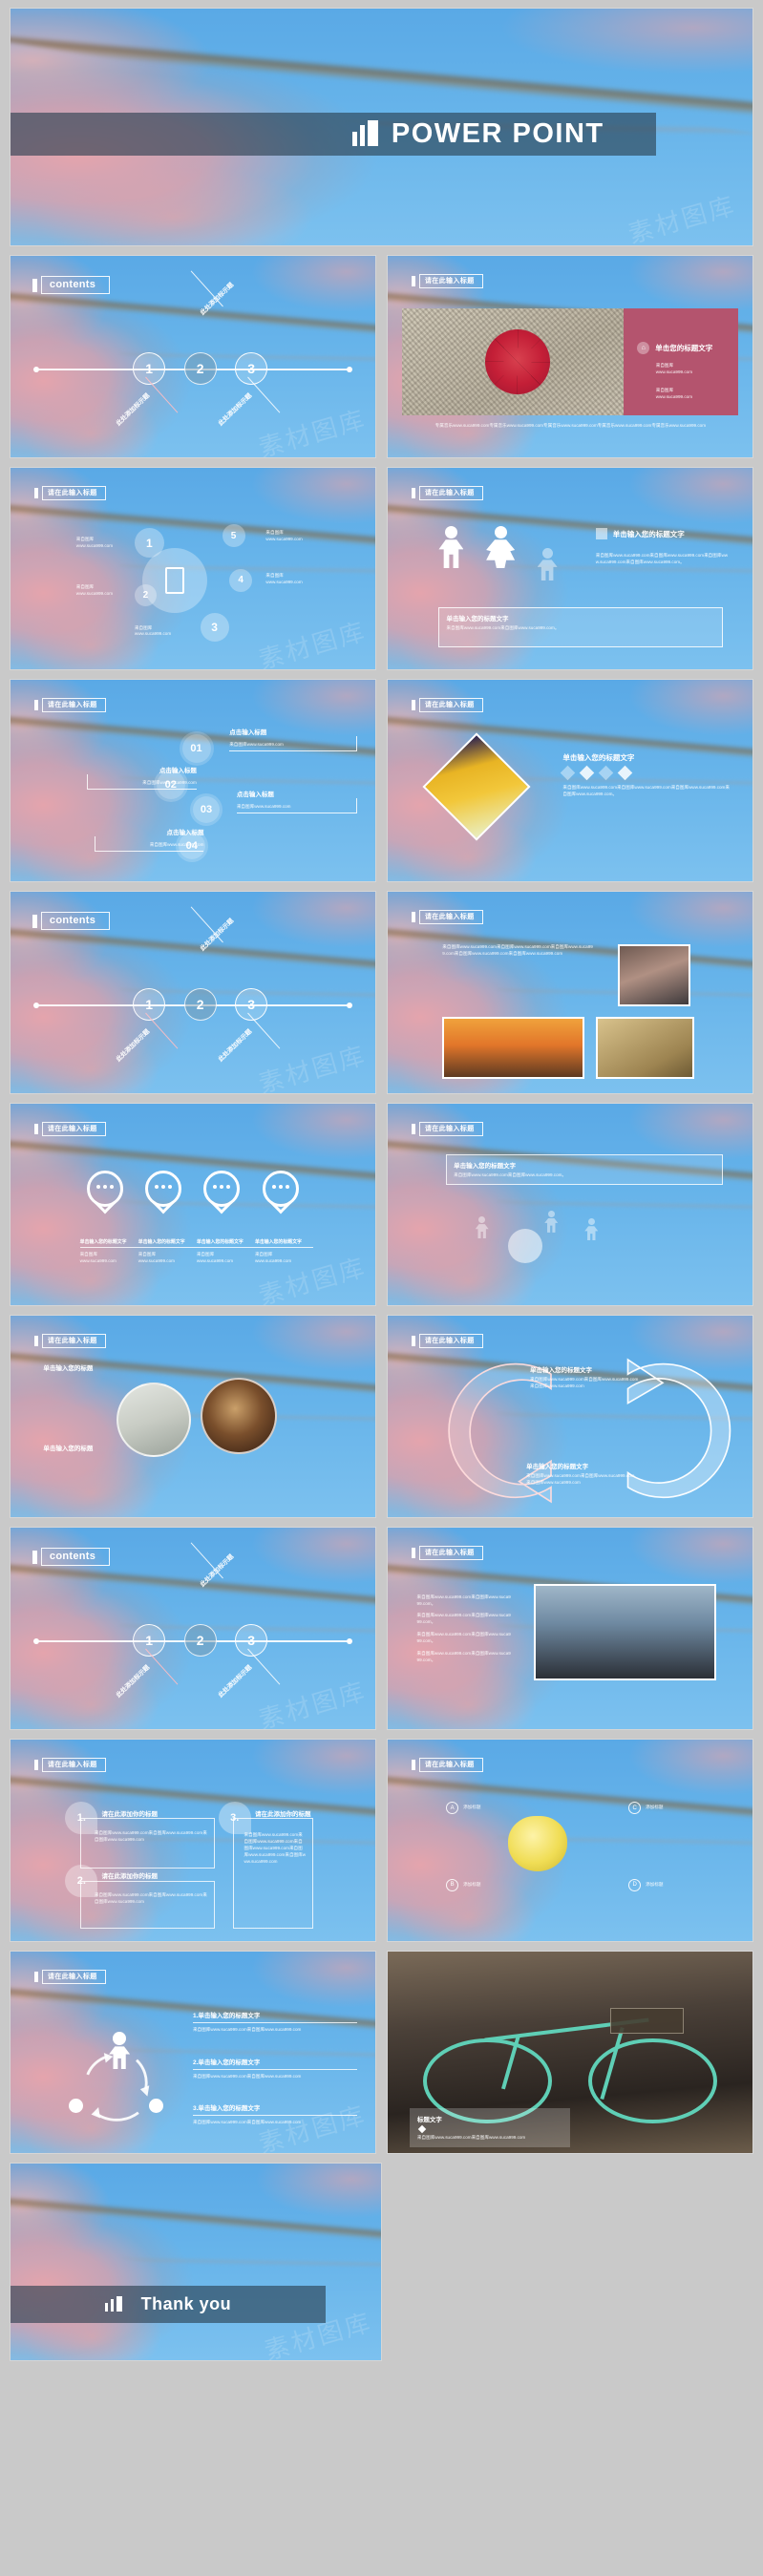  I want to click on photo-circle-moth, so click(238, 1416).